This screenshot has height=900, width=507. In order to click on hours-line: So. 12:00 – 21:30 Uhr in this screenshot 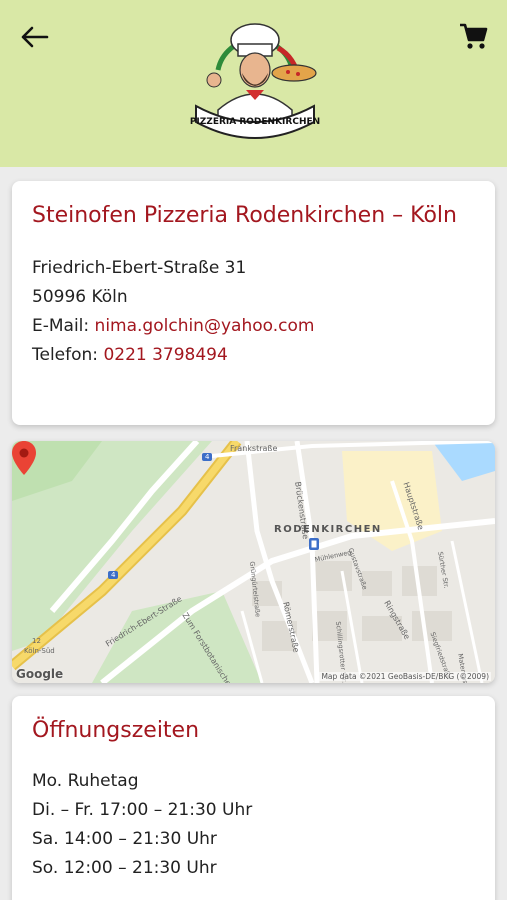, I will do `click(124, 868)`.